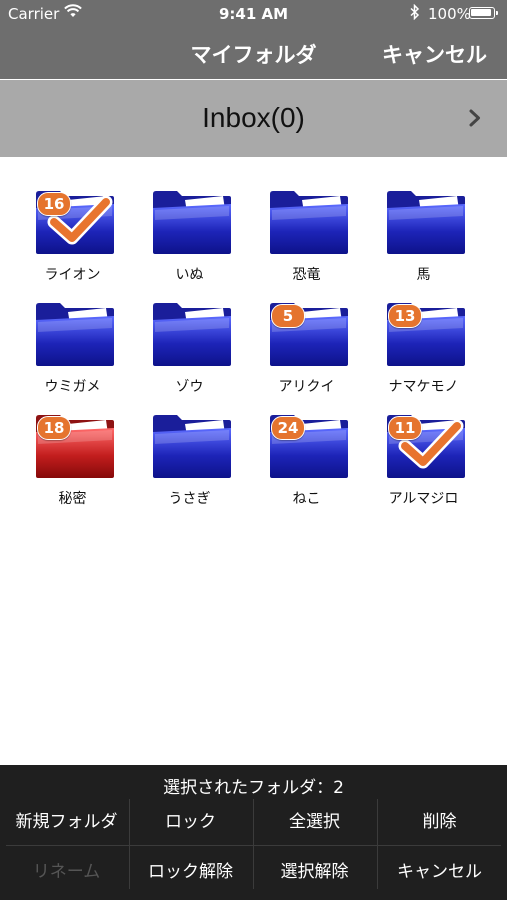 The height and width of the screenshot is (900, 507). I want to click on folder-item: 24 ねこ, so click(306, 464).